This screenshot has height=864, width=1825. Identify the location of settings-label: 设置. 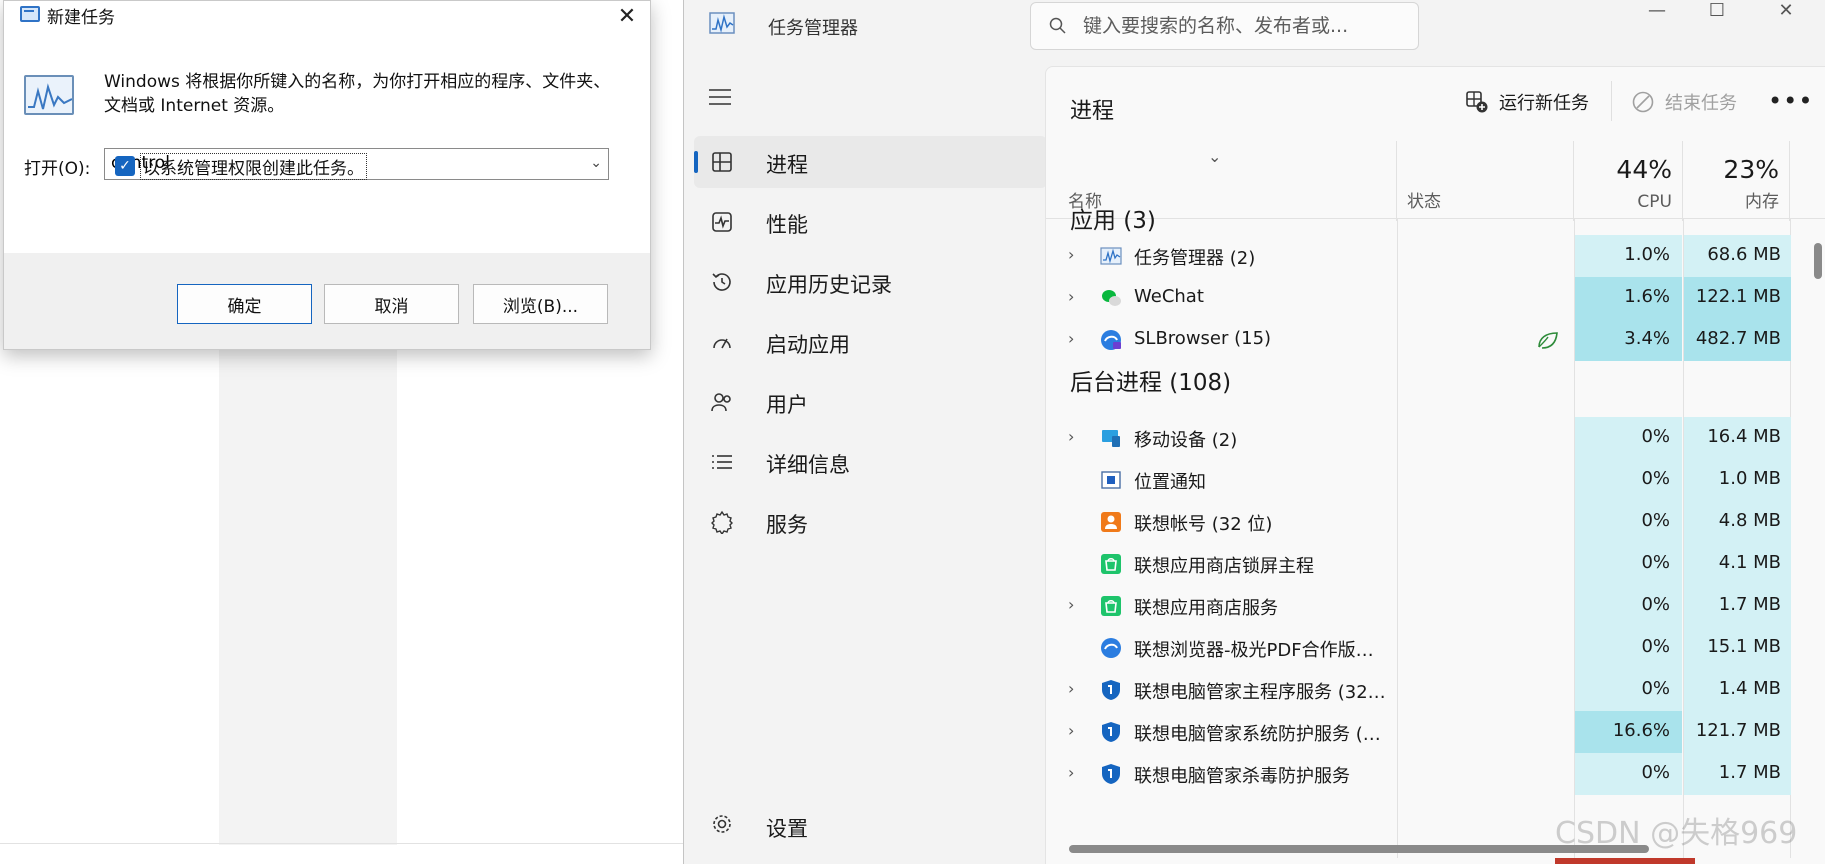
(787, 829).